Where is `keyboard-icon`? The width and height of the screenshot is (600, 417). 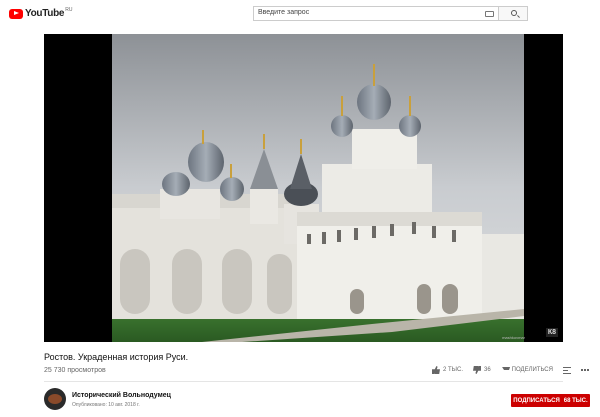
keyboard-icon is located at coordinates (489, 14).